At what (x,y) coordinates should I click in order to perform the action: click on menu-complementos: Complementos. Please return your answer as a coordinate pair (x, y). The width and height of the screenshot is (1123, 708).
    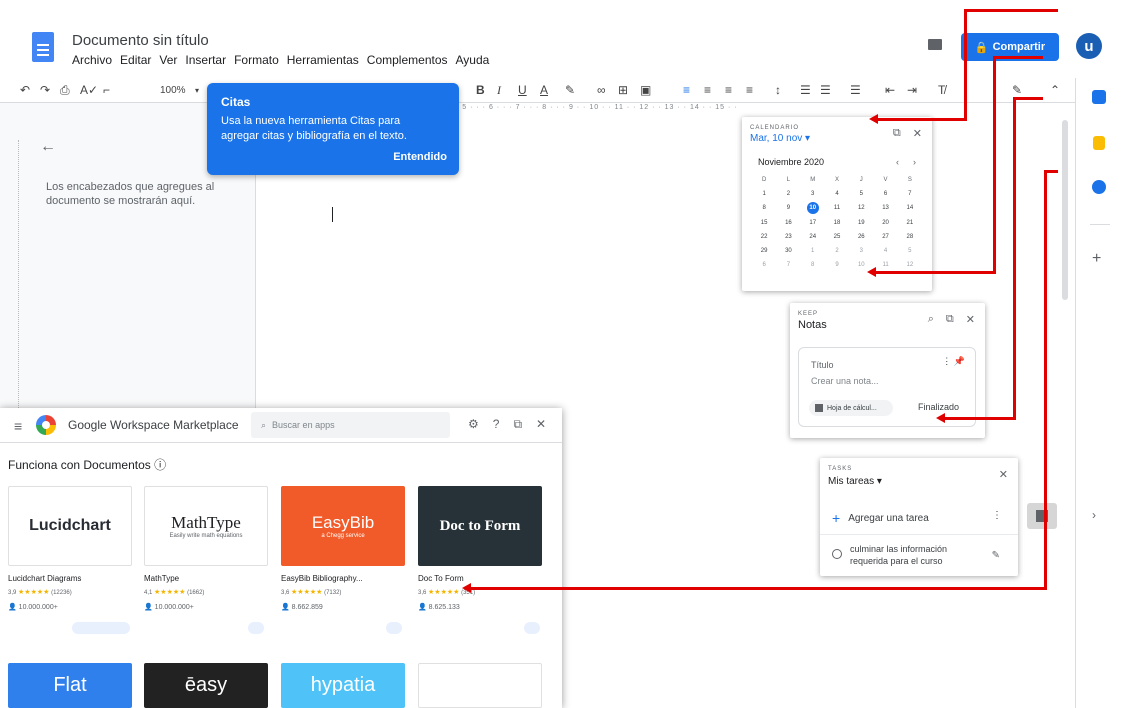
    Looking at the image, I should click on (407, 60).